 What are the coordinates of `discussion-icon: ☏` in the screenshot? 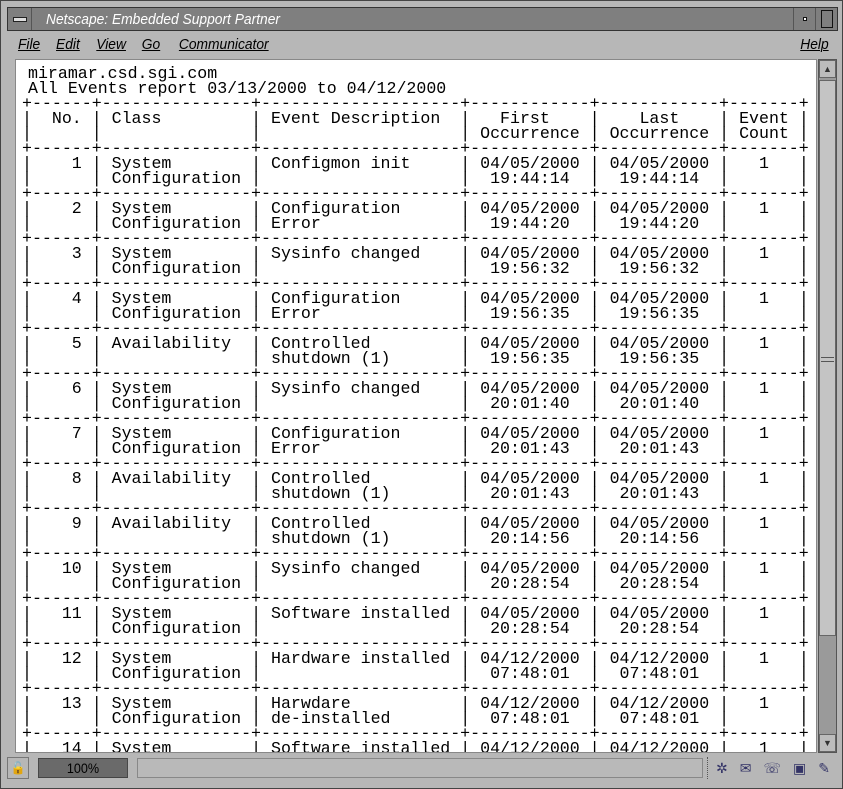 It's located at (773, 768).